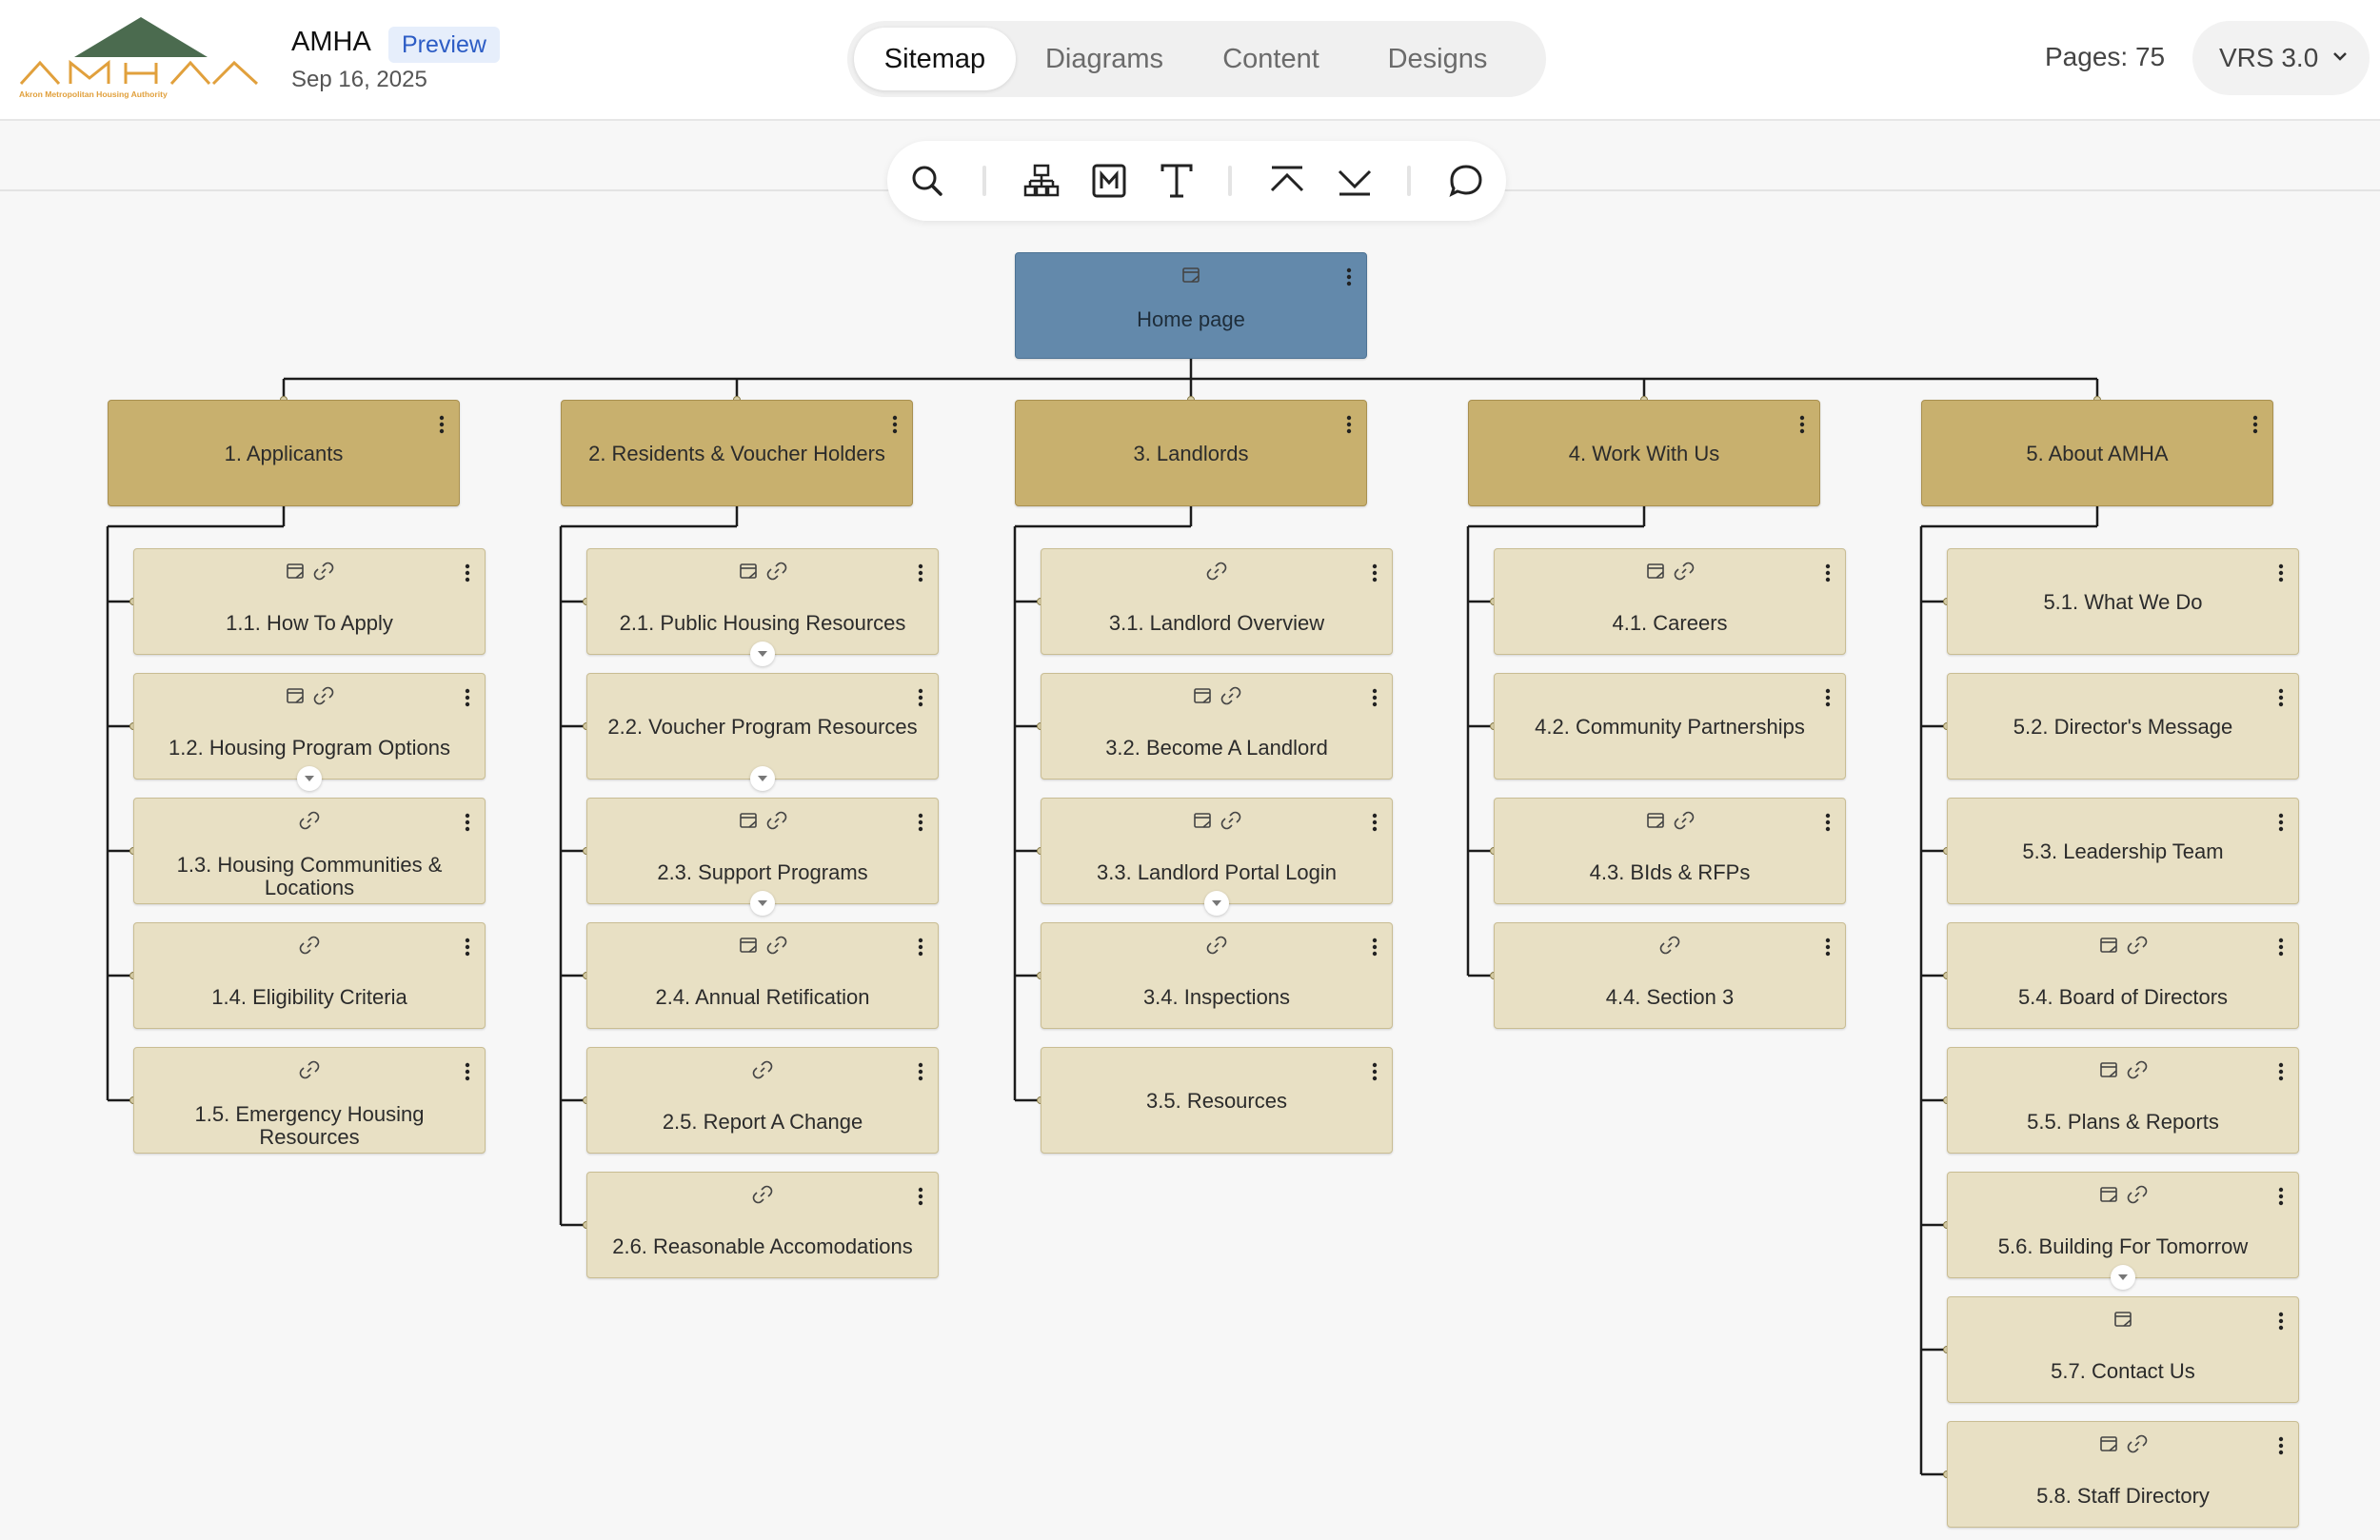  Describe the element at coordinates (2123, 726) in the screenshot. I see `page-node-director-s-message: 5.2. Director's Message` at that location.